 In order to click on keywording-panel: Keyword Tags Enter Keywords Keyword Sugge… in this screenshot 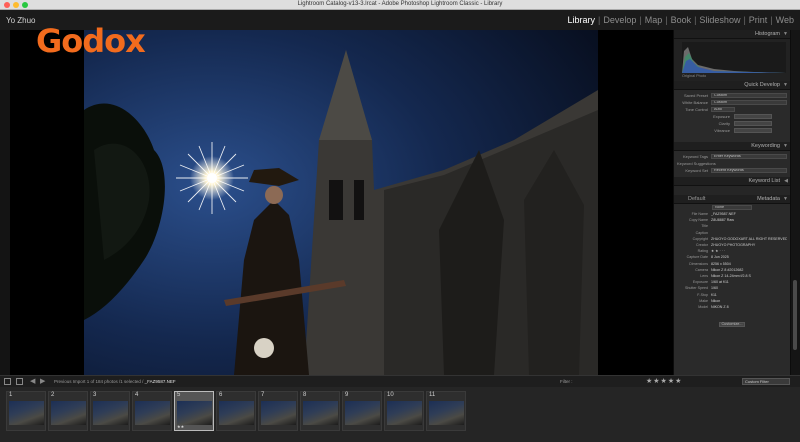, I will do `click(732, 164)`.